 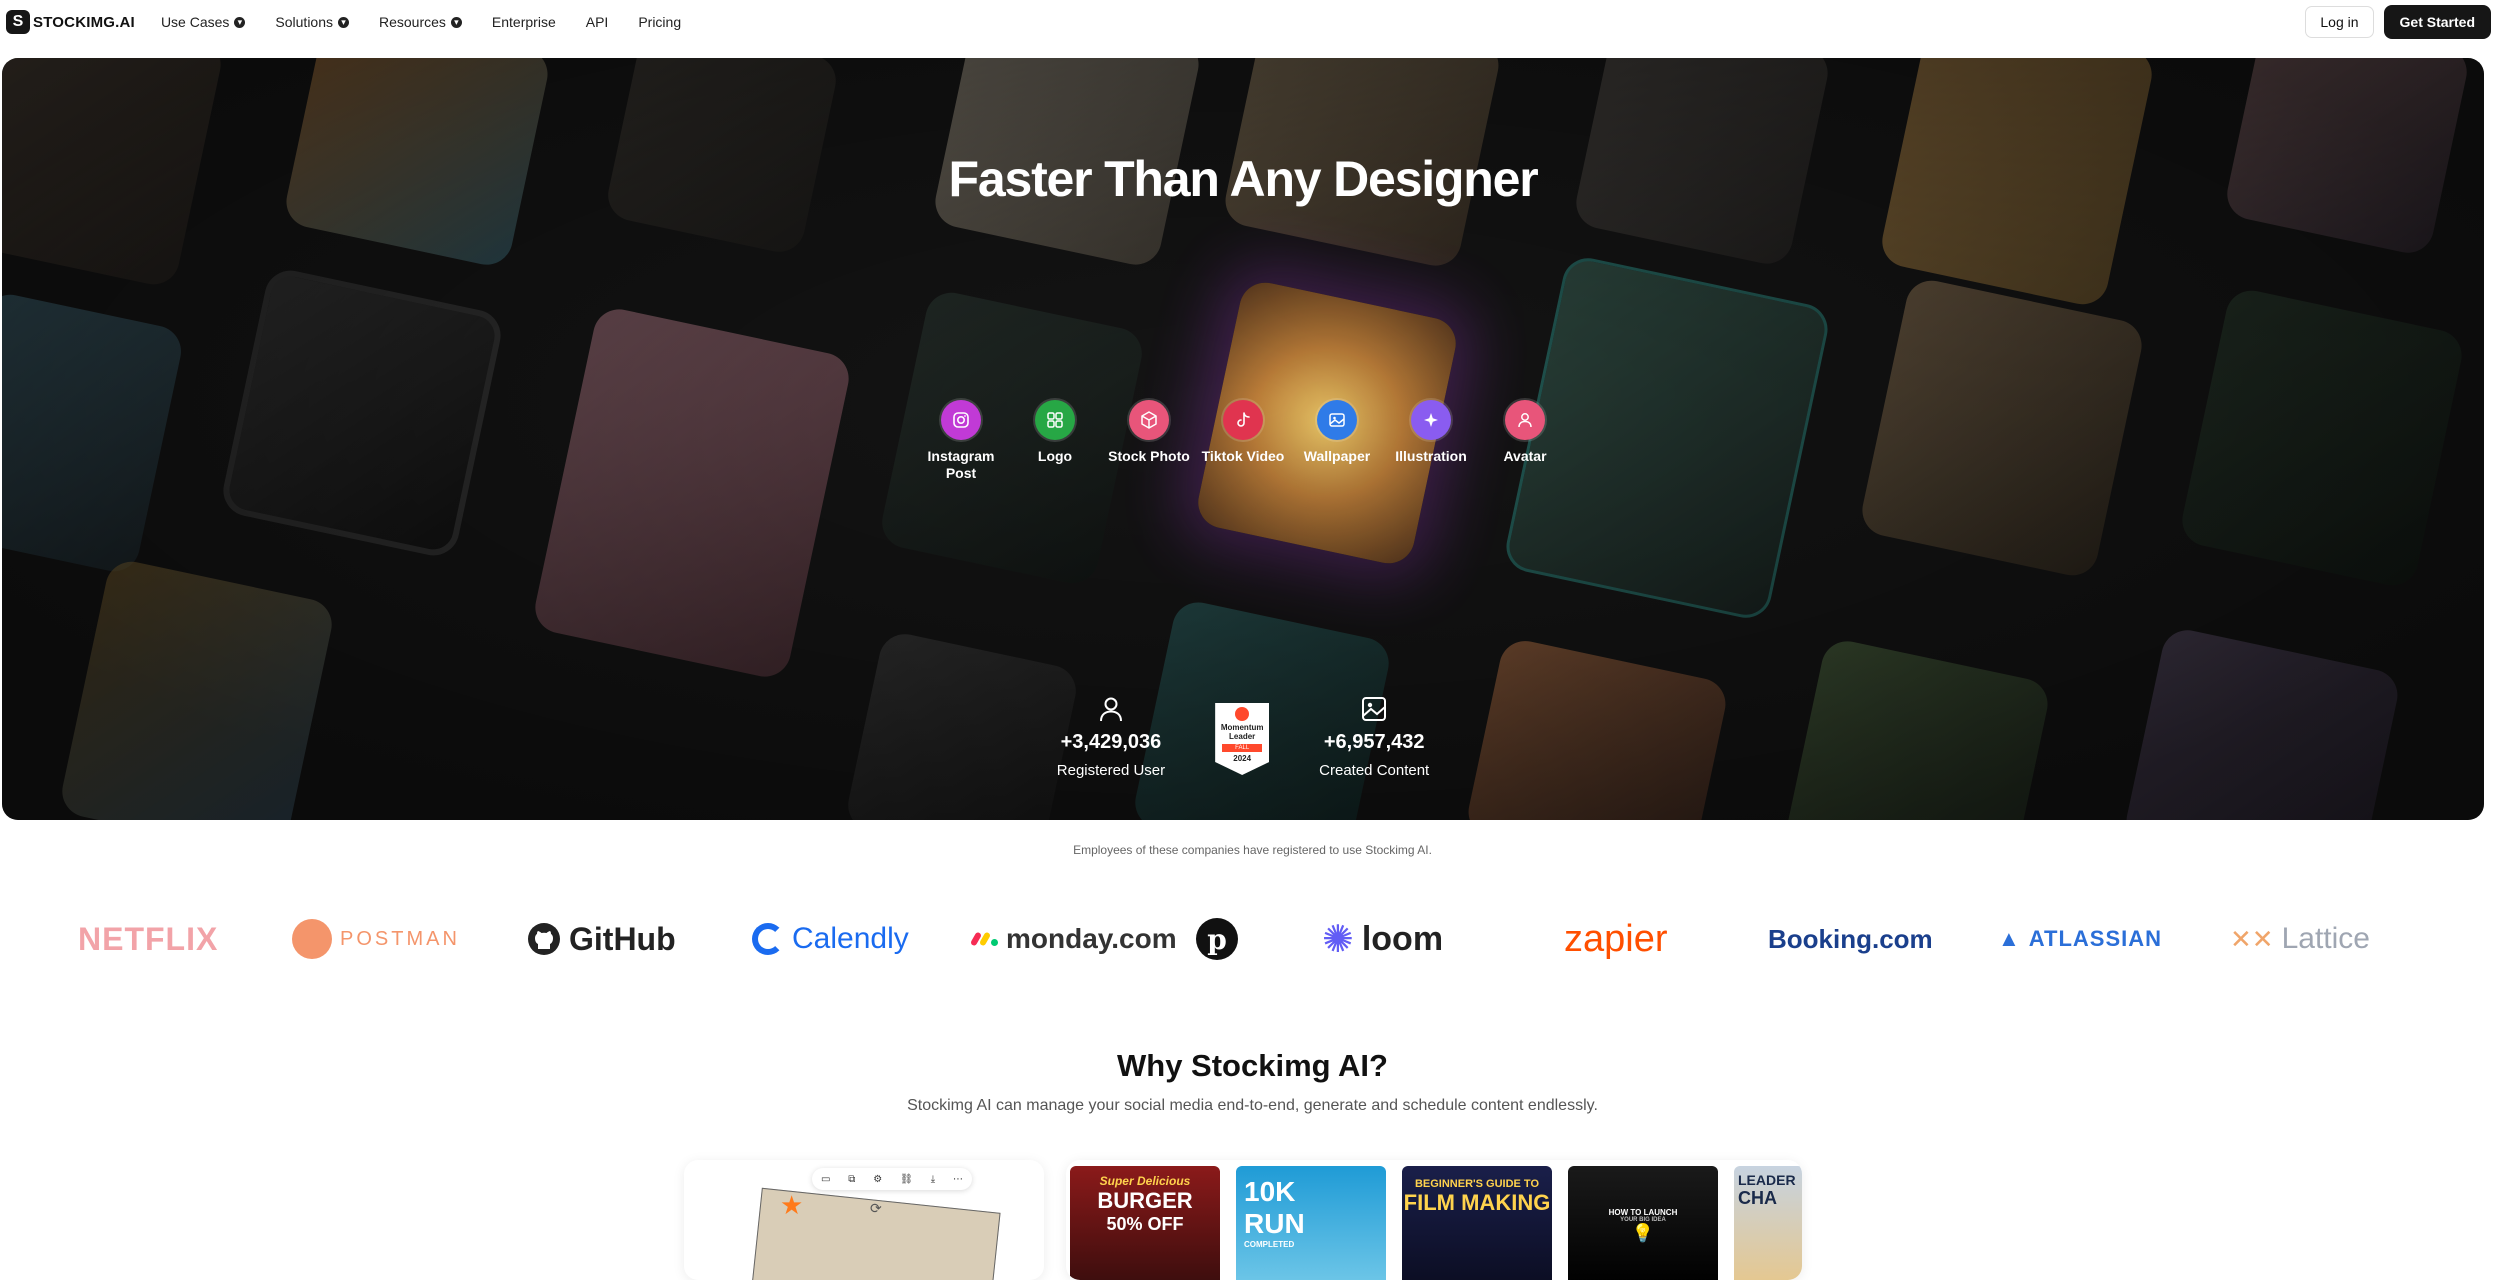 What do you see at coordinates (958, 1179) in the screenshot?
I see `more-icon: ⋯` at bounding box center [958, 1179].